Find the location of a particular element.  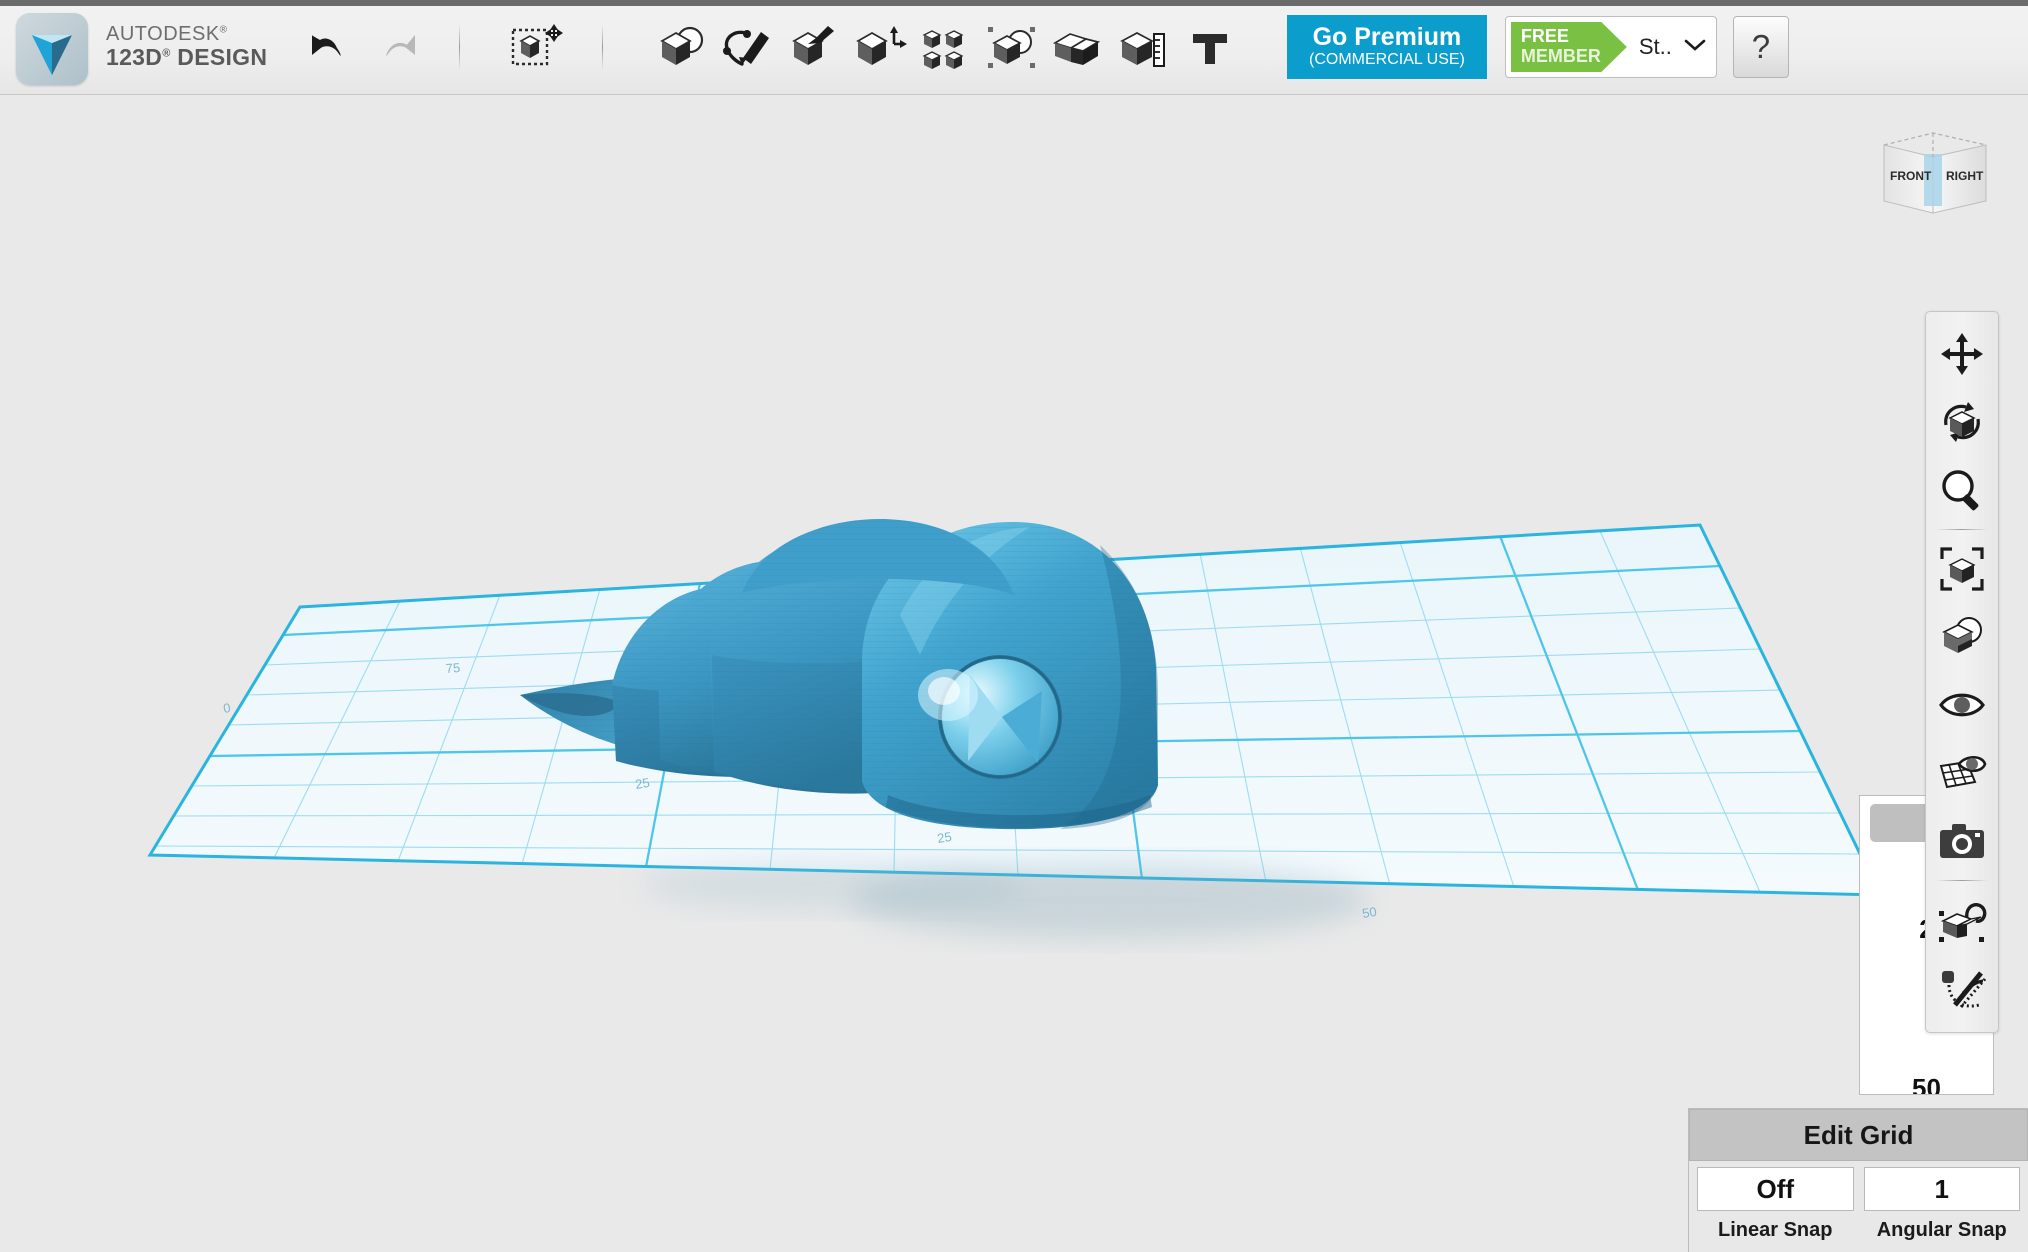

go-premium-title: Go Premium is located at coordinates (1387, 36).